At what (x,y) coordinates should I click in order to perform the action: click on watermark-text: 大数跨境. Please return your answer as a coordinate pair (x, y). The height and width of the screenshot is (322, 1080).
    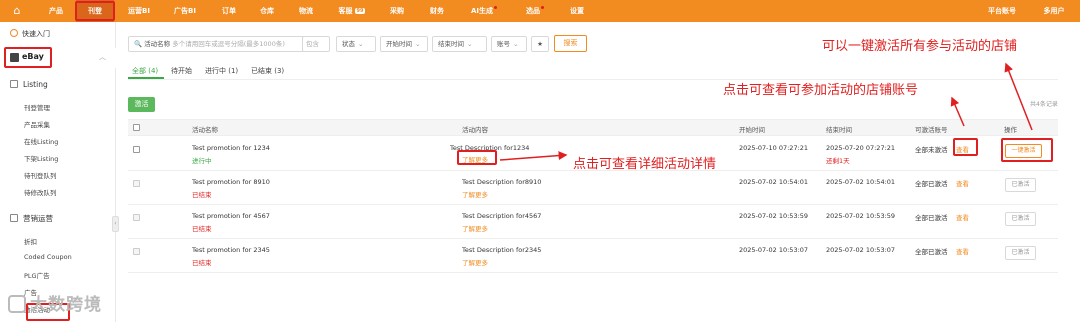
    Looking at the image, I should click on (66, 305).